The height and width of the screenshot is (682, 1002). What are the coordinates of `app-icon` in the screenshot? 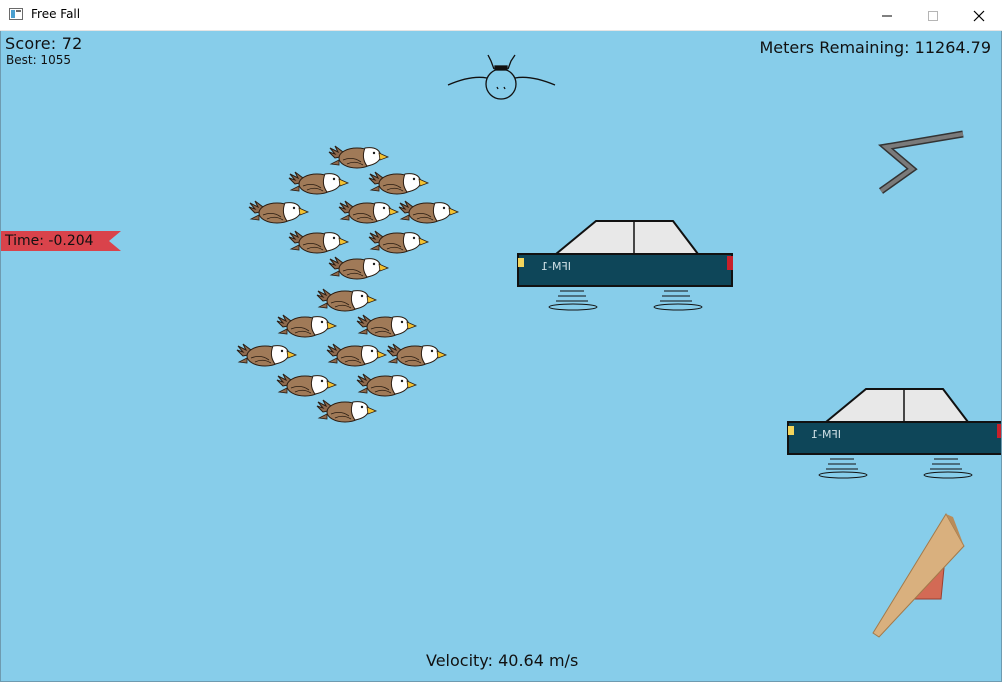 It's located at (16, 14).